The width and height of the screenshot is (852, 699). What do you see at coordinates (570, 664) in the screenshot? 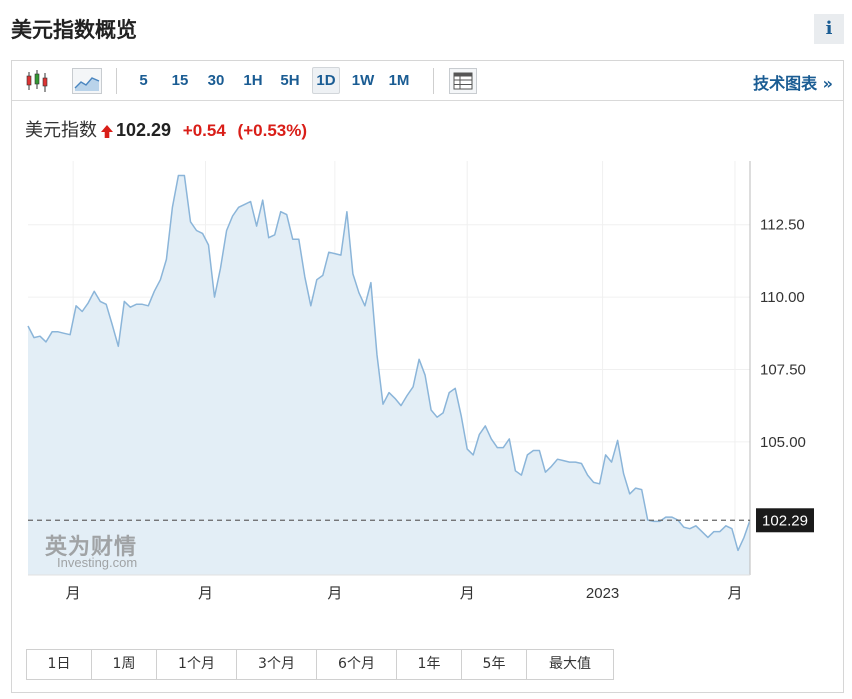
I see `range-max: 最大值` at bounding box center [570, 664].